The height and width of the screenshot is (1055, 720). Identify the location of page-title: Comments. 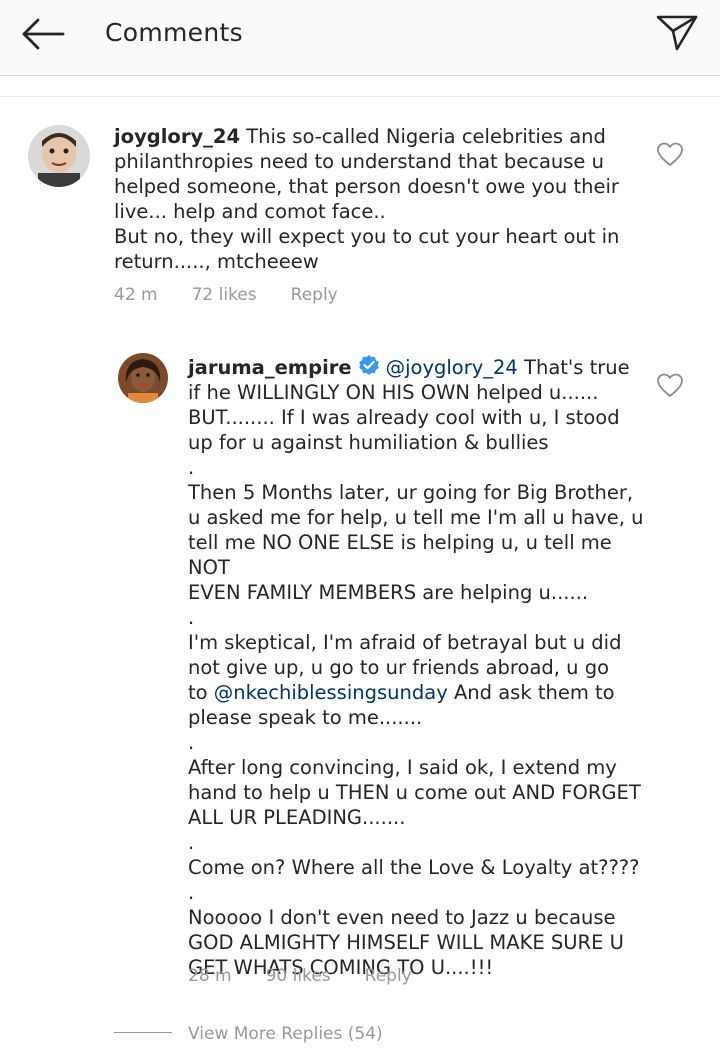
(174, 32).